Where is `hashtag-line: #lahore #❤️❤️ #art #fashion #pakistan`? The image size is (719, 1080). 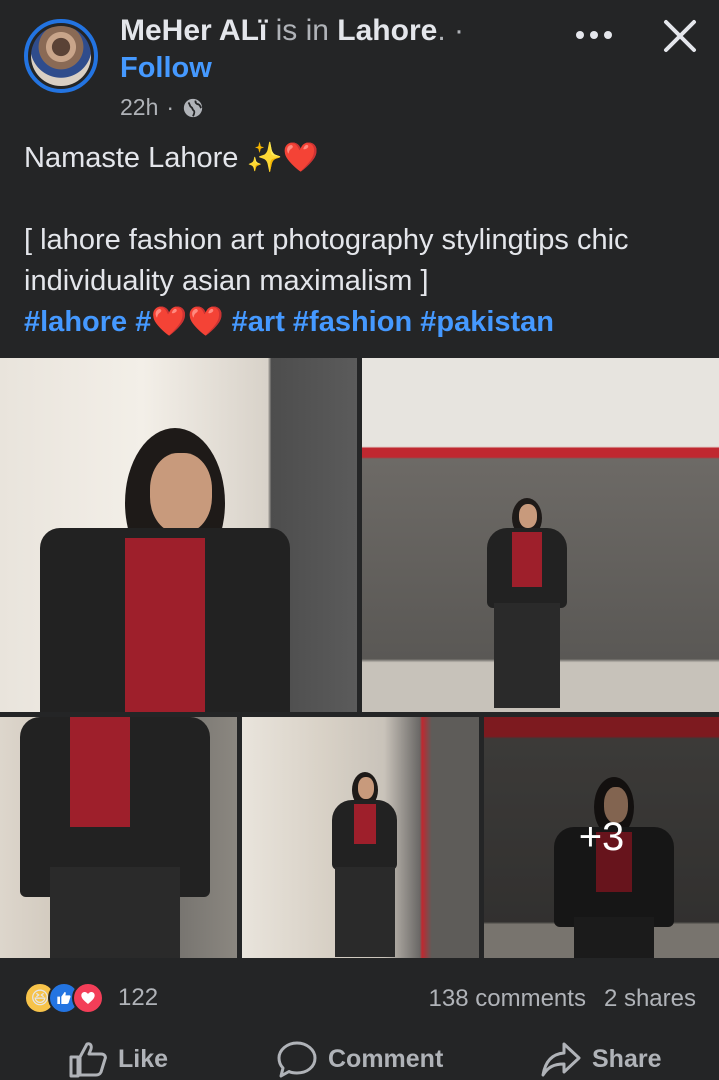
hashtag-line: #lahore #❤️❤️ #art #fashion #pakistan is located at coordinates (364, 322).